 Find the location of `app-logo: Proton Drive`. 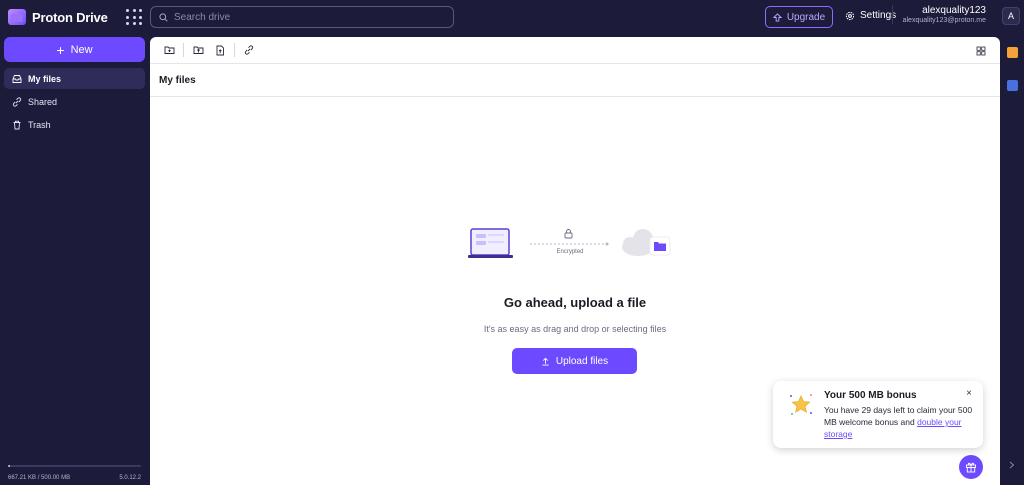

app-logo: Proton Drive is located at coordinates (58, 17).